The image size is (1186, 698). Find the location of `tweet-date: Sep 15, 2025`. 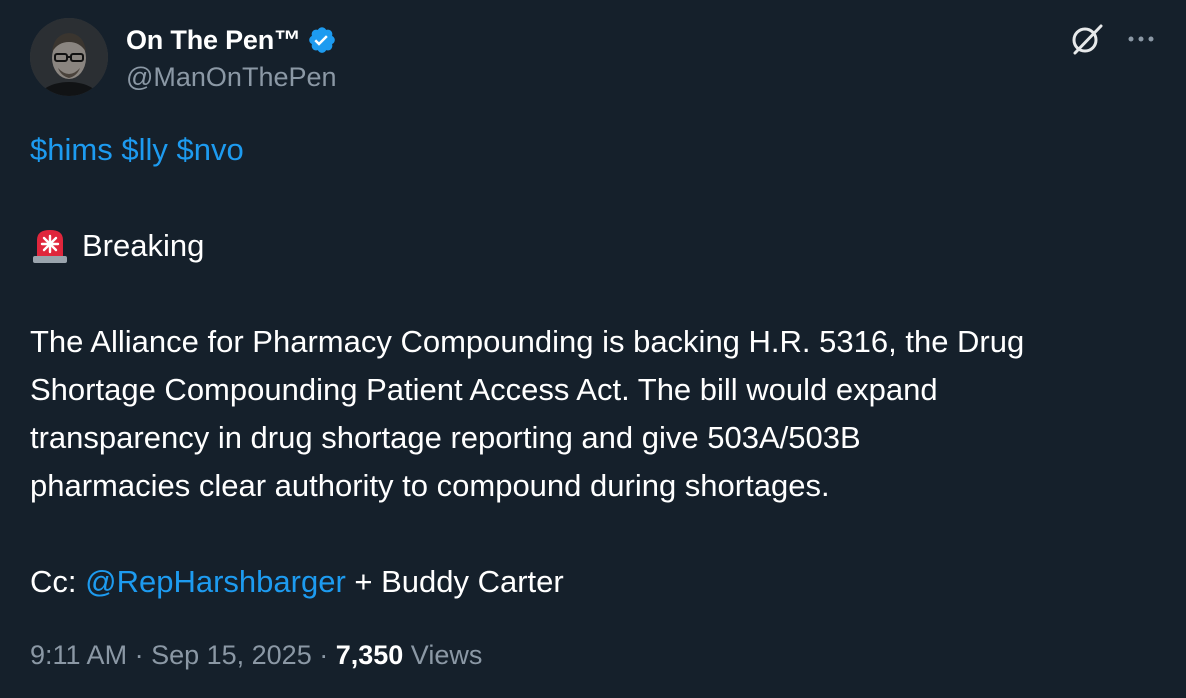

tweet-date: Sep 15, 2025 is located at coordinates (231, 655).